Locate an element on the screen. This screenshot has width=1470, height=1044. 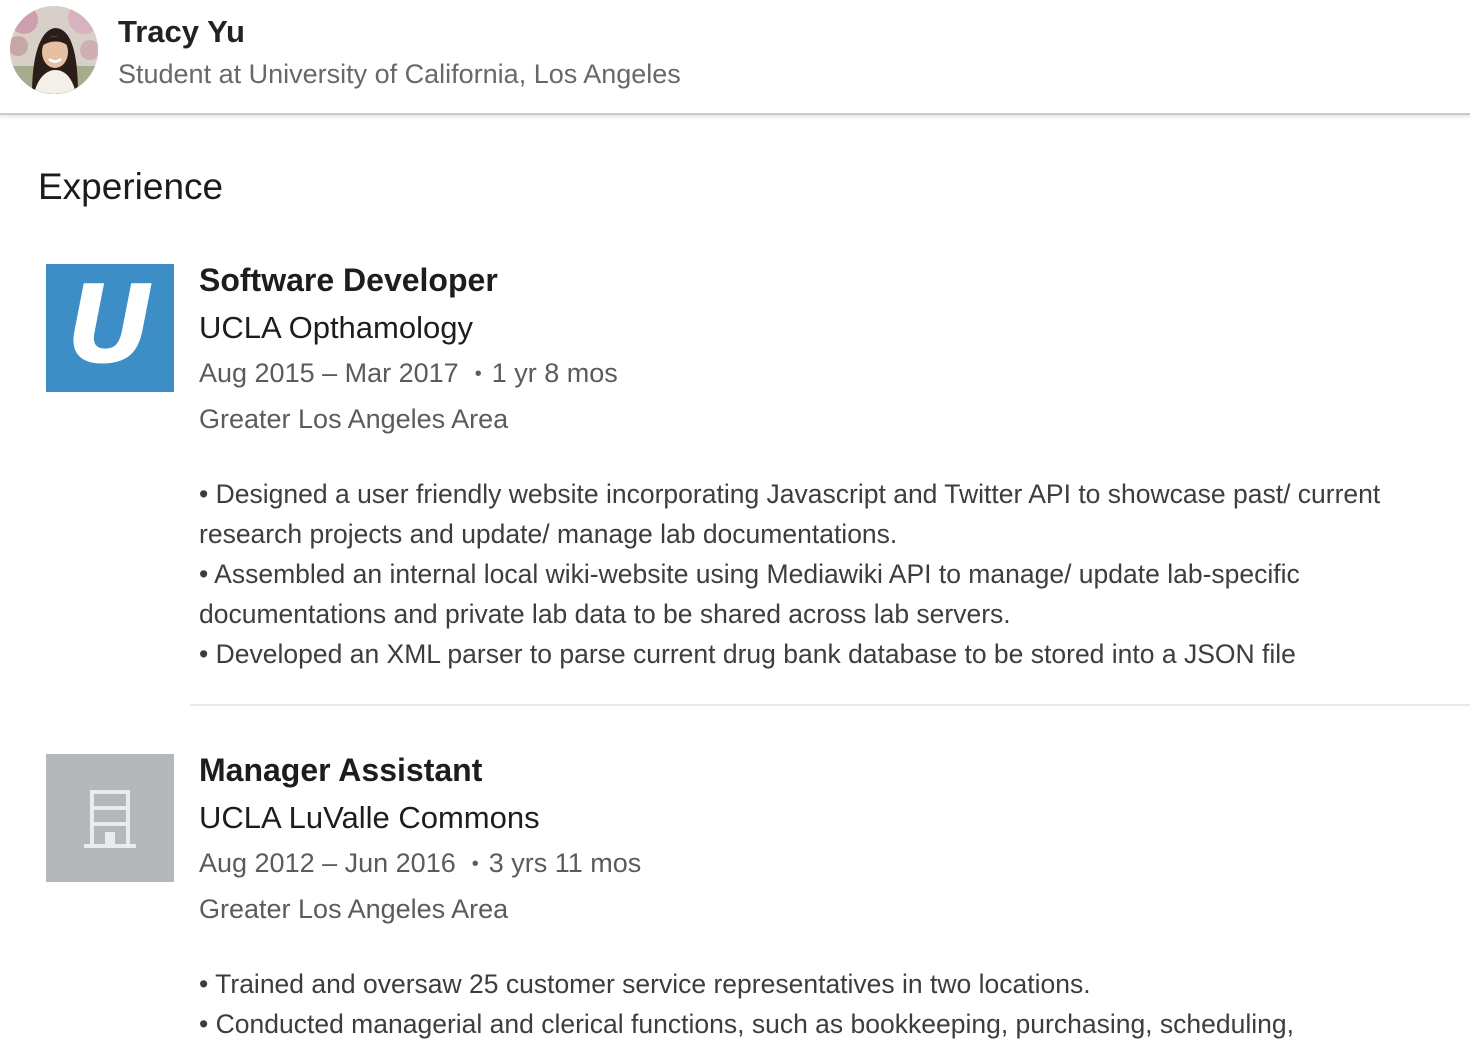
date-range: Aug 2015 – Mar 2017 • 1 yr 8 mos is located at coordinates (408, 373).